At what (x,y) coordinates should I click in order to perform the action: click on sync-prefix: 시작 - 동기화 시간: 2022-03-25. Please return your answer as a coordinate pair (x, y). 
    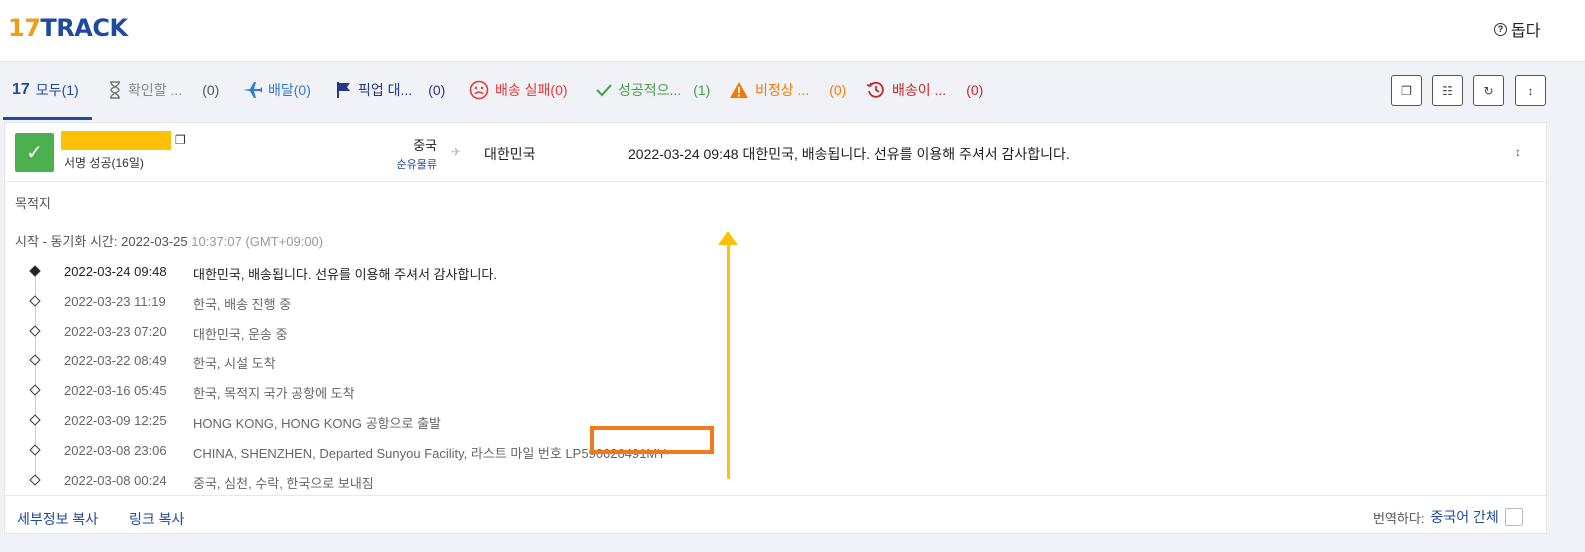
    Looking at the image, I should click on (101, 241).